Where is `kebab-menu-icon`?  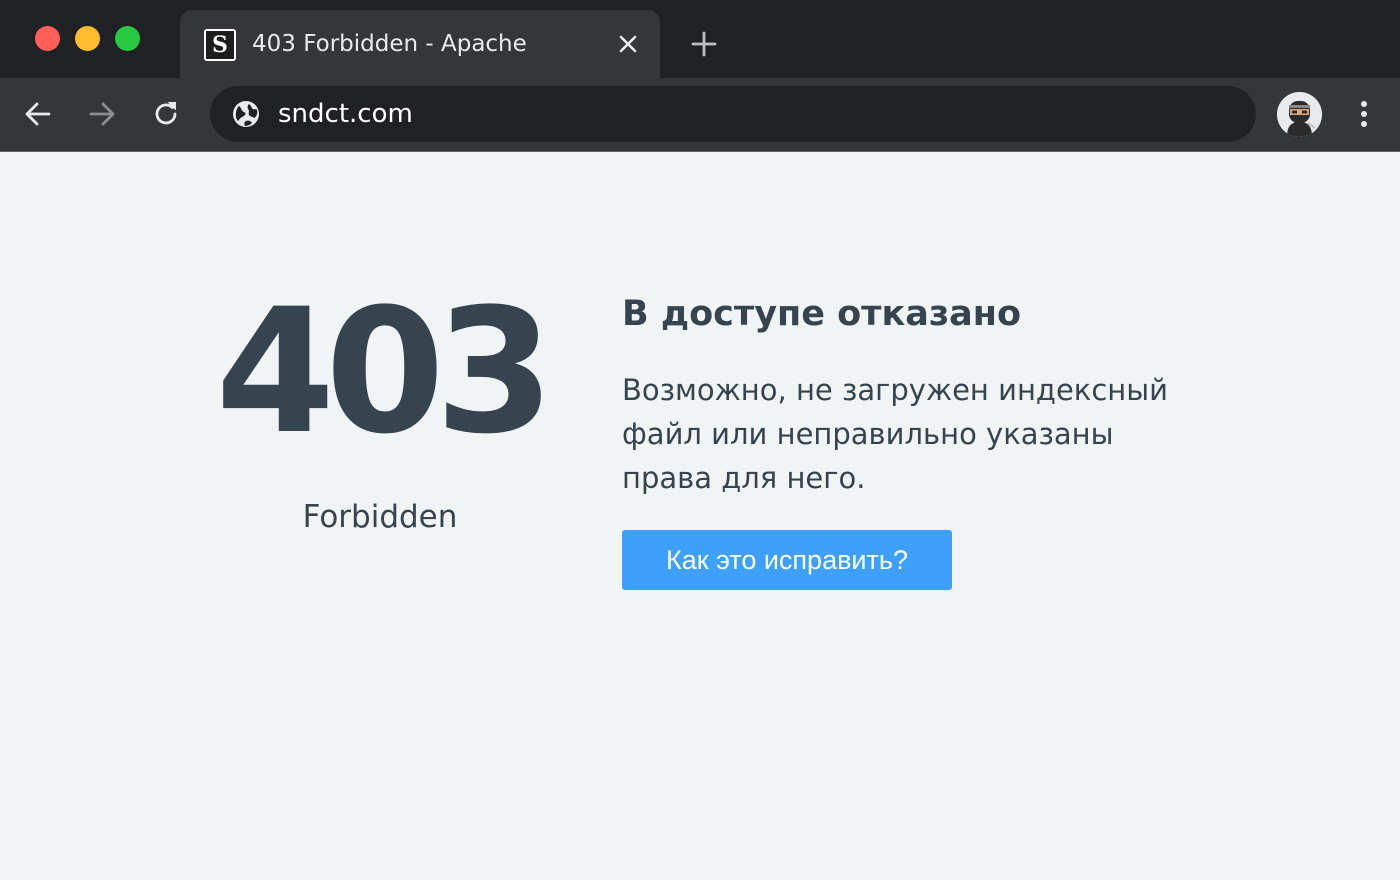
kebab-menu-icon is located at coordinates (1364, 114).